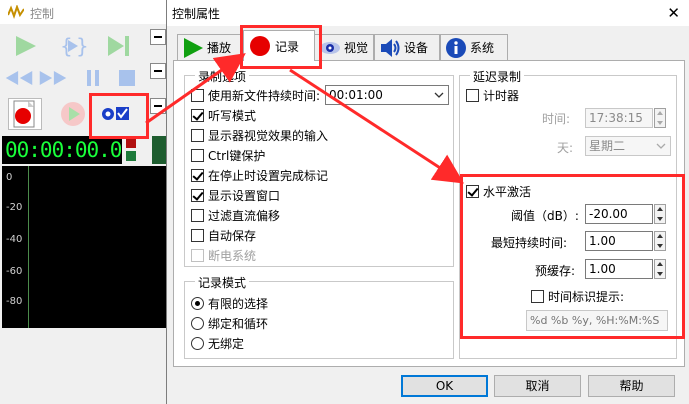 The width and height of the screenshot is (689, 404). Describe the element at coordinates (597, 320) in the screenshot. I see `timestamp-format-input` at that location.